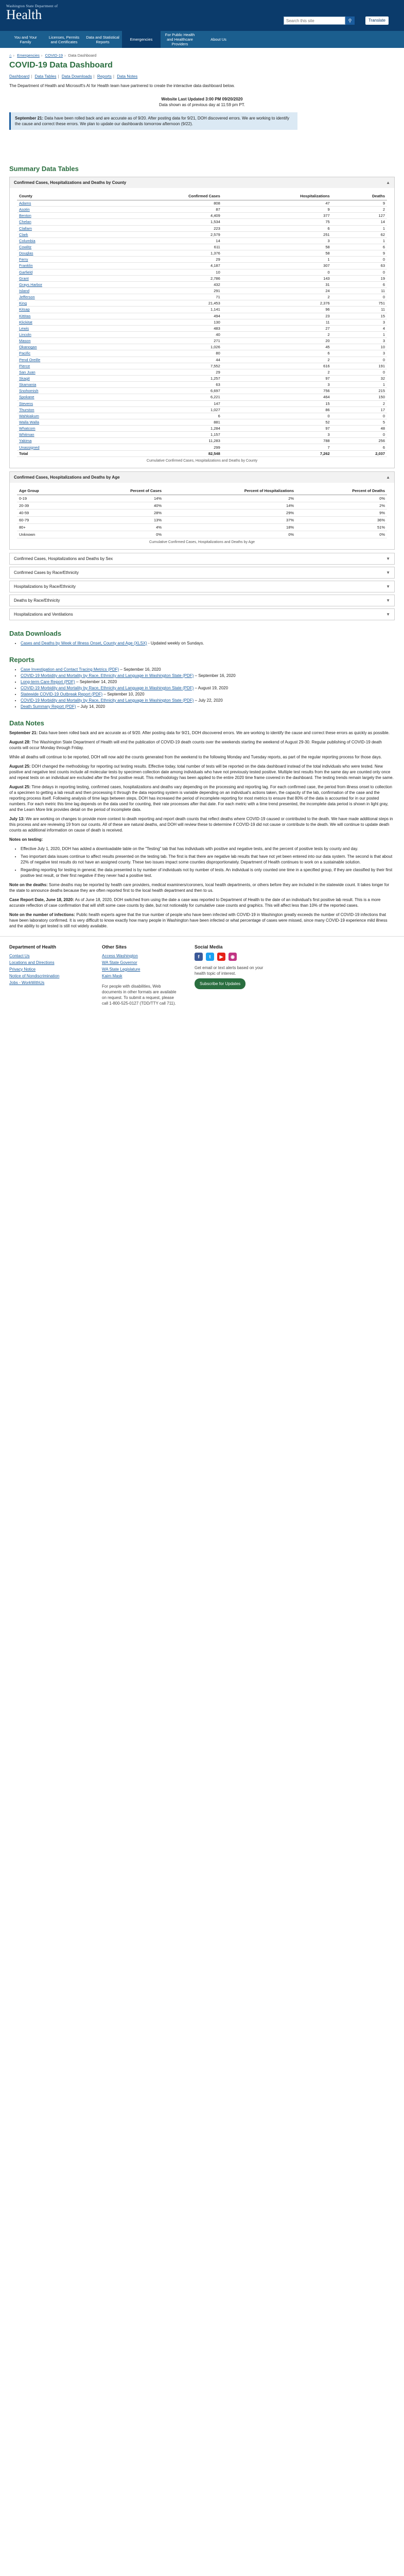 The height and width of the screenshot is (2576, 404). Describe the element at coordinates (41, 15) in the screenshot. I see `doh-logo: Washington State Department of Health` at that location.